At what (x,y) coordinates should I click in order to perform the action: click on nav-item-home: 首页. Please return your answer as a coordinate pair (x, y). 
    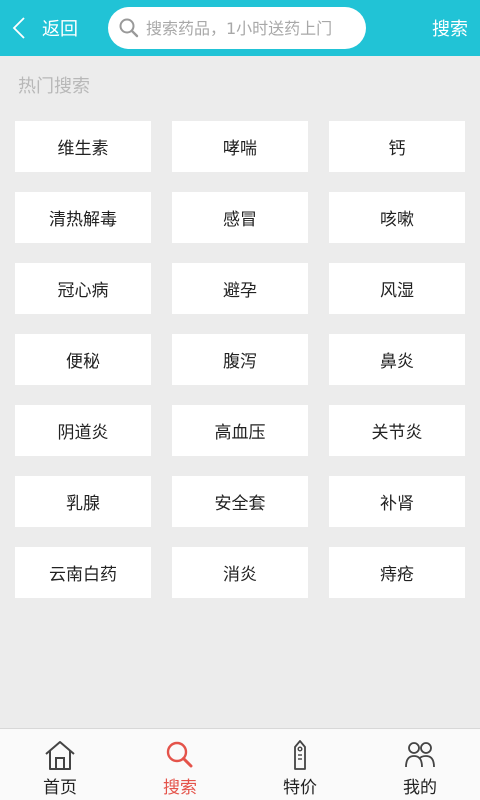
    Looking at the image, I should click on (60, 764).